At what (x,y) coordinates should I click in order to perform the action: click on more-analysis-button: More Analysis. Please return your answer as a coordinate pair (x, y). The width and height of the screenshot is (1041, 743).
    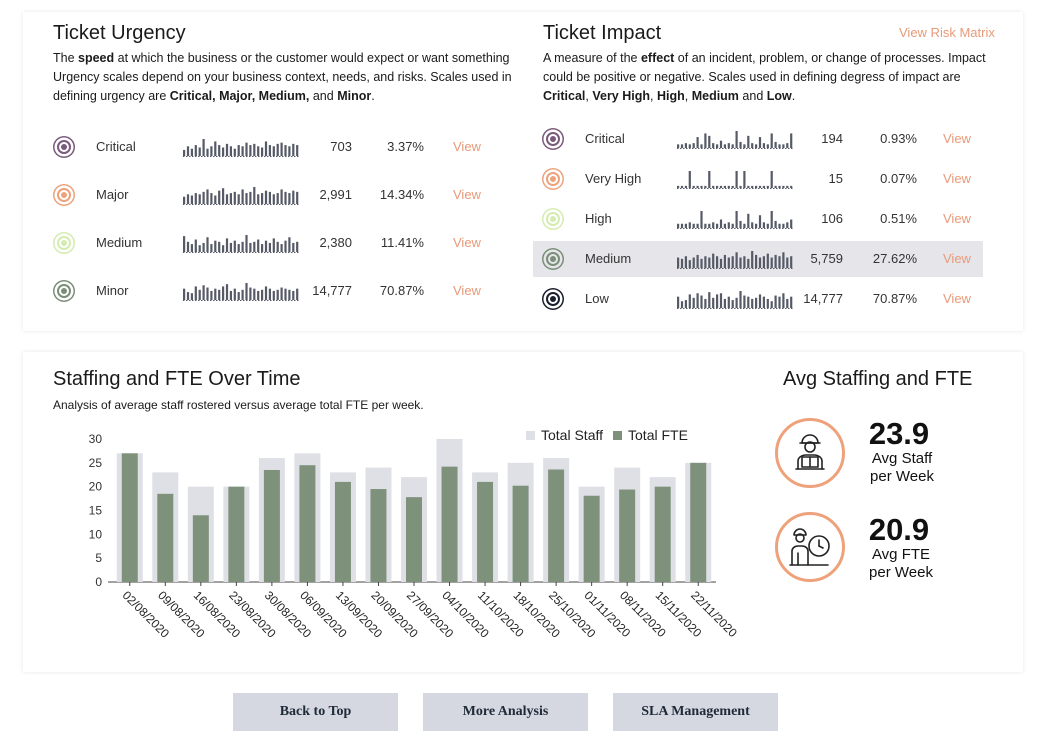
    Looking at the image, I should click on (505, 712).